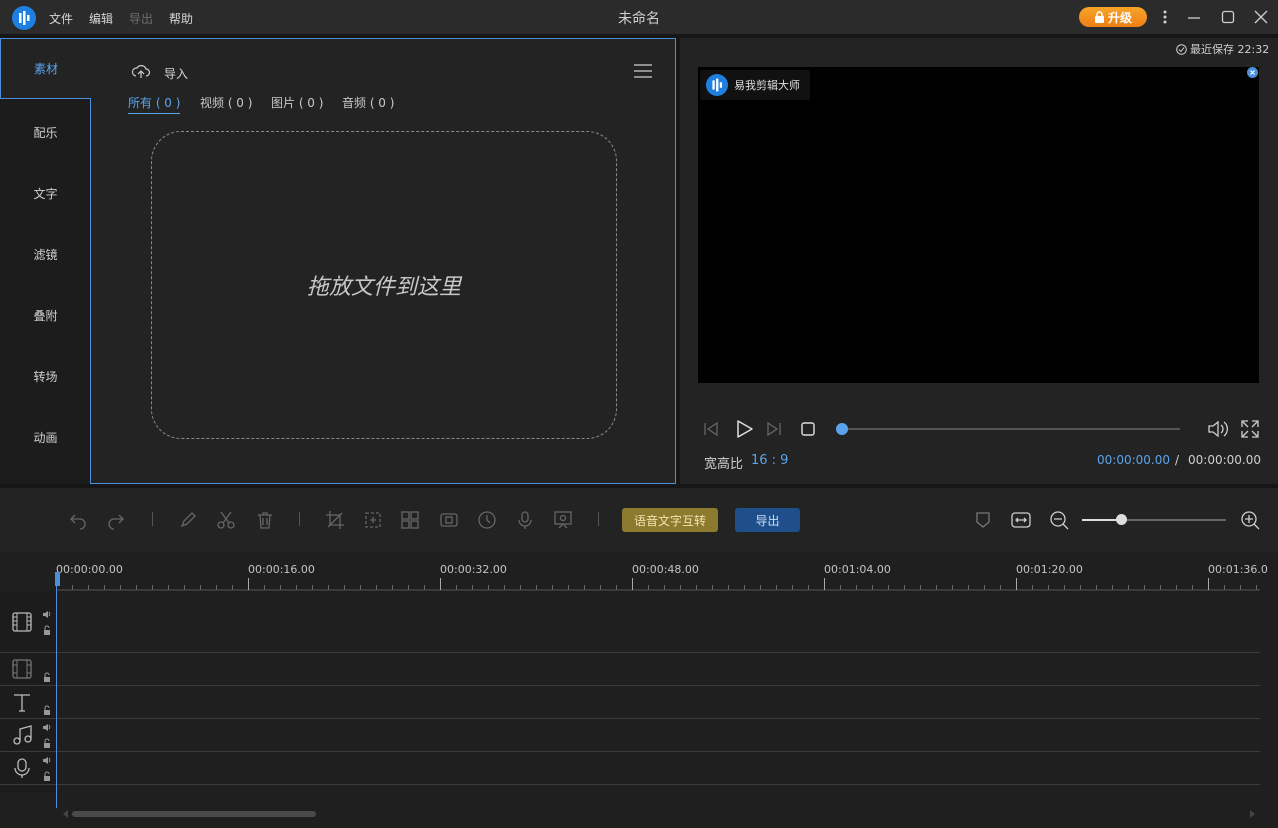 The image size is (1278, 828). Describe the element at coordinates (265, 520) in the screenshot. I see `delete-icon` at that location.